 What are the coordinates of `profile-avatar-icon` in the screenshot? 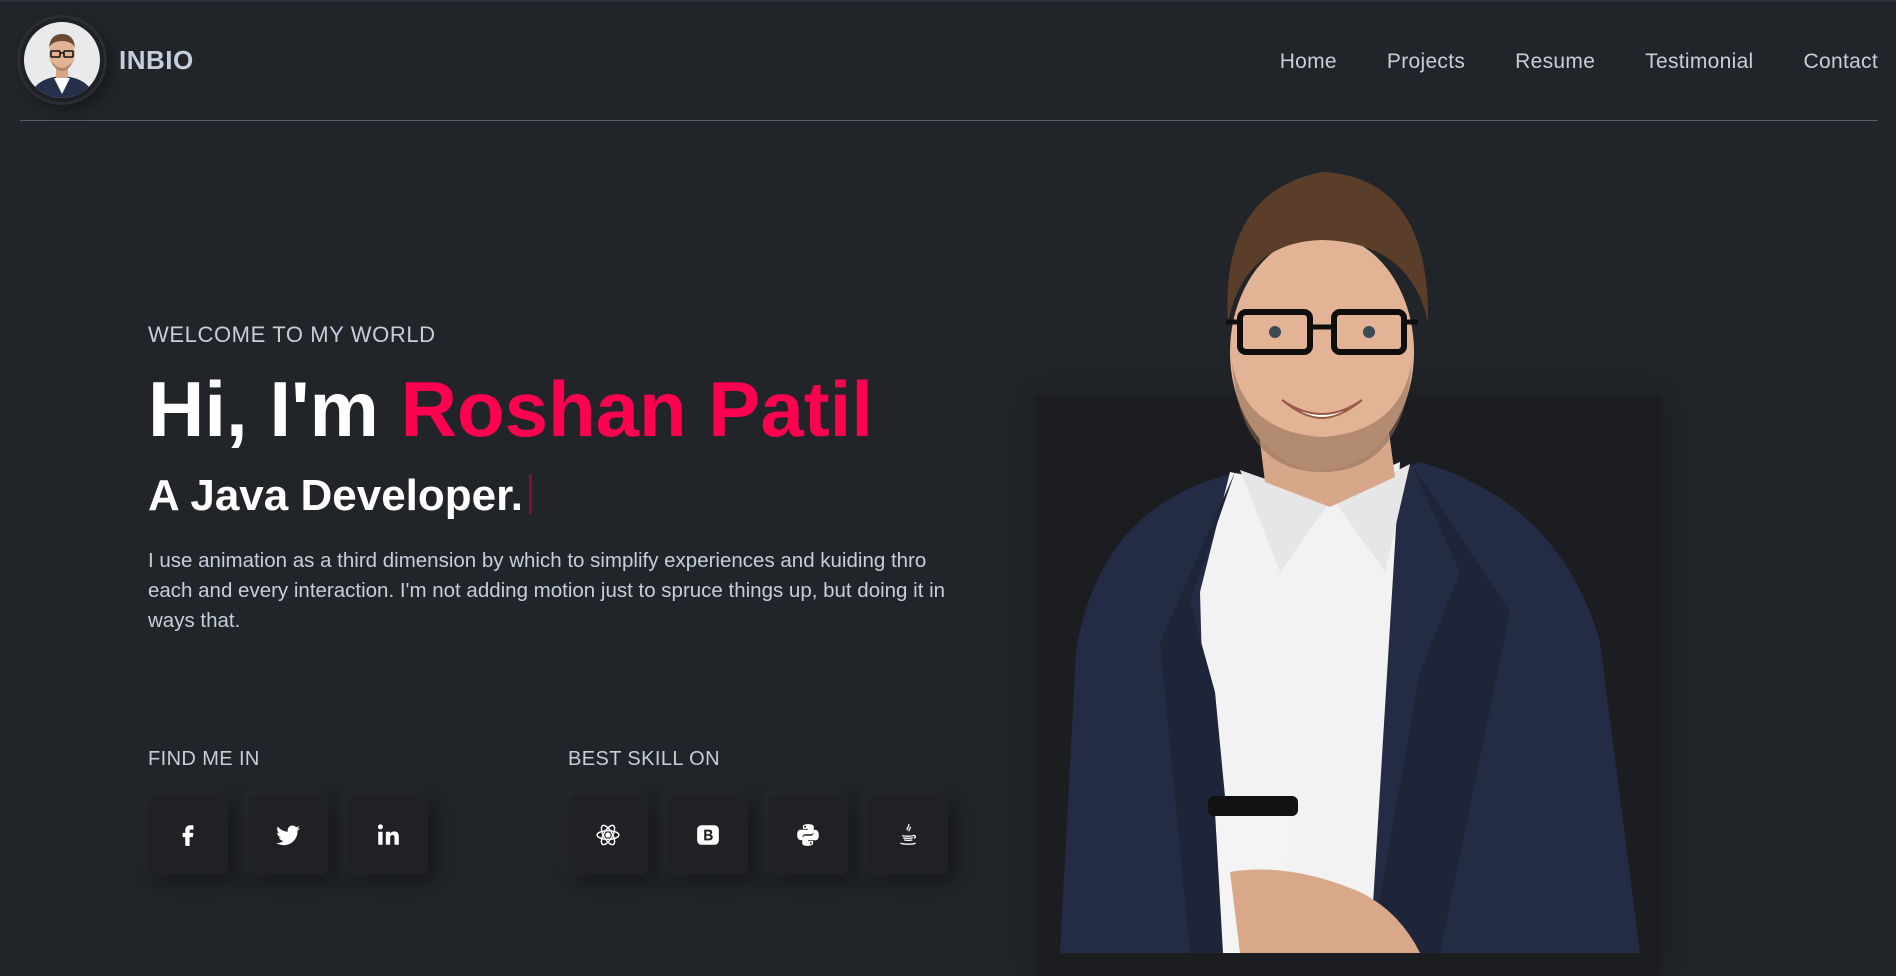 It's located at (62, 60).